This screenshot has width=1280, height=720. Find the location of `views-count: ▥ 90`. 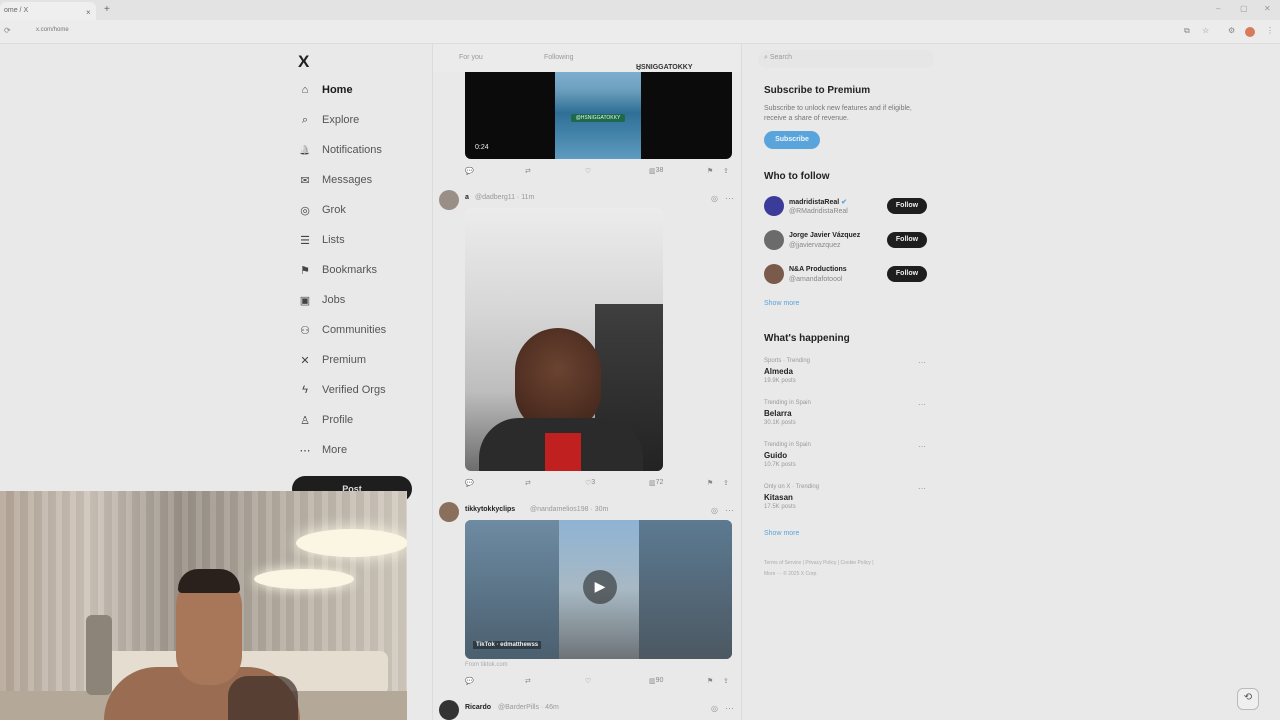

views-count: ▥ 90 is located at coordinates (656, 681).